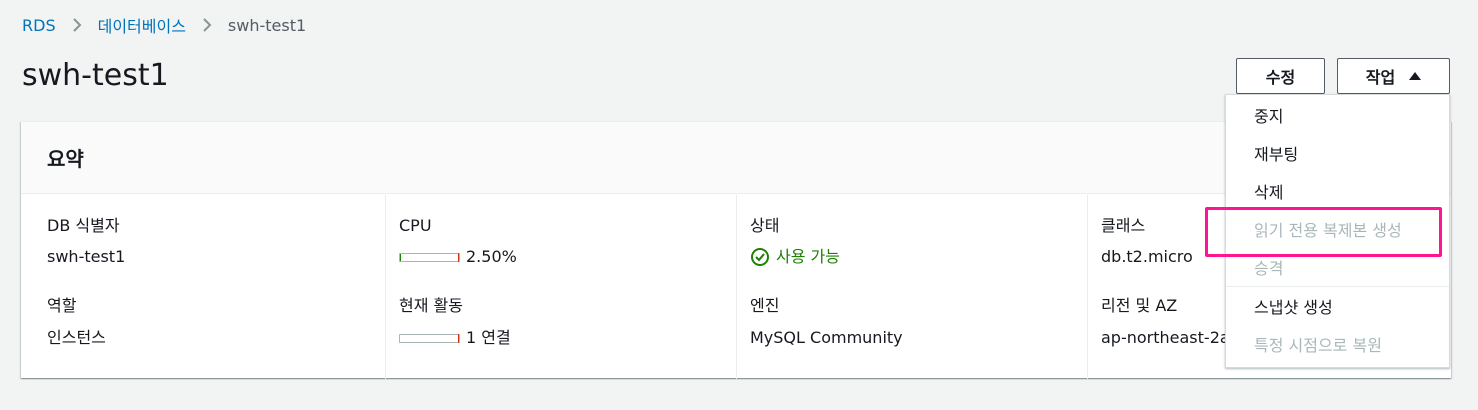  What do you see at coordinates (1337, 306) in the screenshot?
I see `menu-item-take-snapshot: 스냅샷 생성` at bounding box center [1337, 306].